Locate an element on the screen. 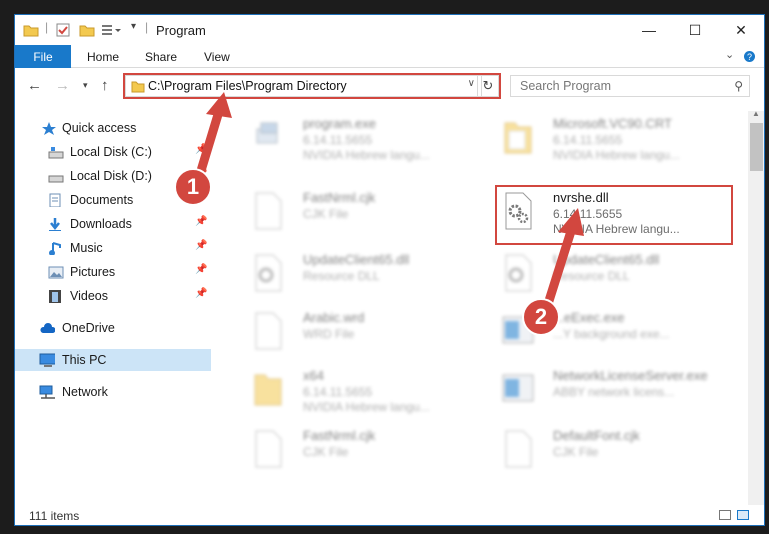  arrow-1-shaft is located at coordinates (210, 141).